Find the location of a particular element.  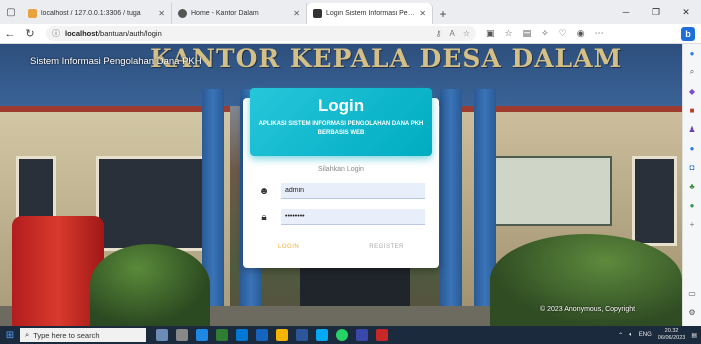

url-text: localhost/bantuan/auth/login is located at coordinates (113, 33).